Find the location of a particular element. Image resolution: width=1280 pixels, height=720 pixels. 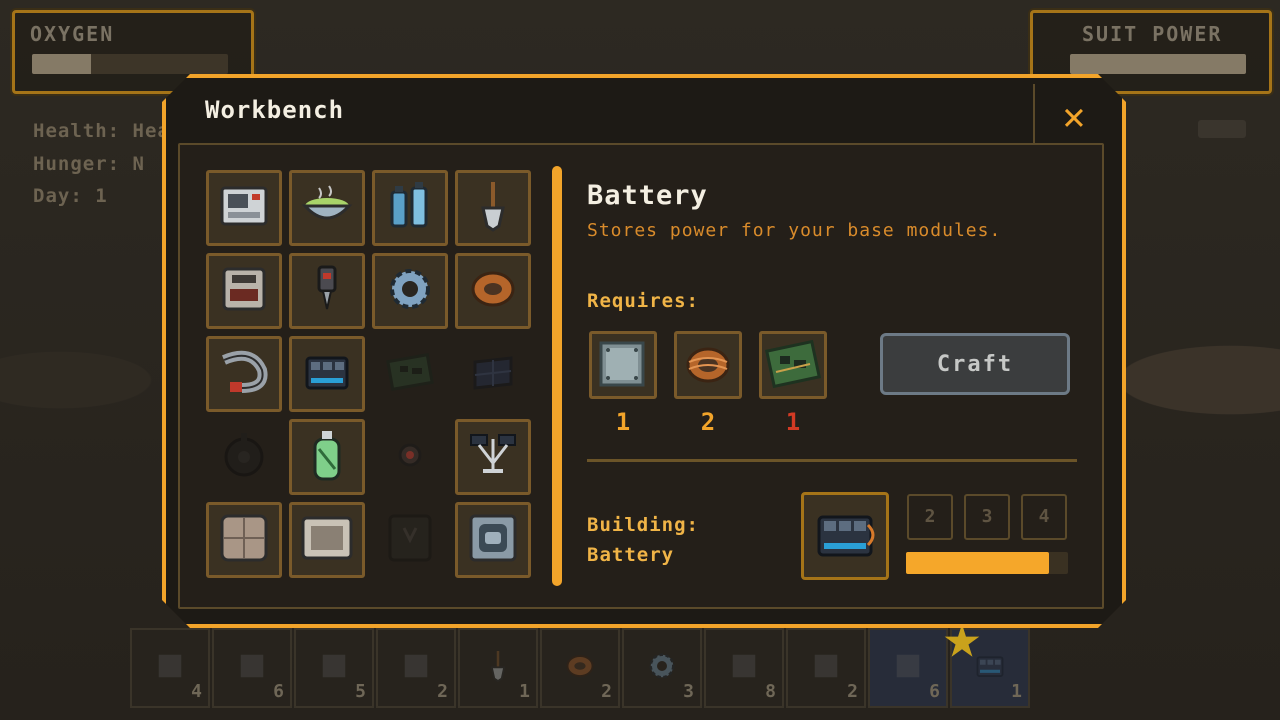

suit-power-bar-fill is located at coordinates (1158, 64).